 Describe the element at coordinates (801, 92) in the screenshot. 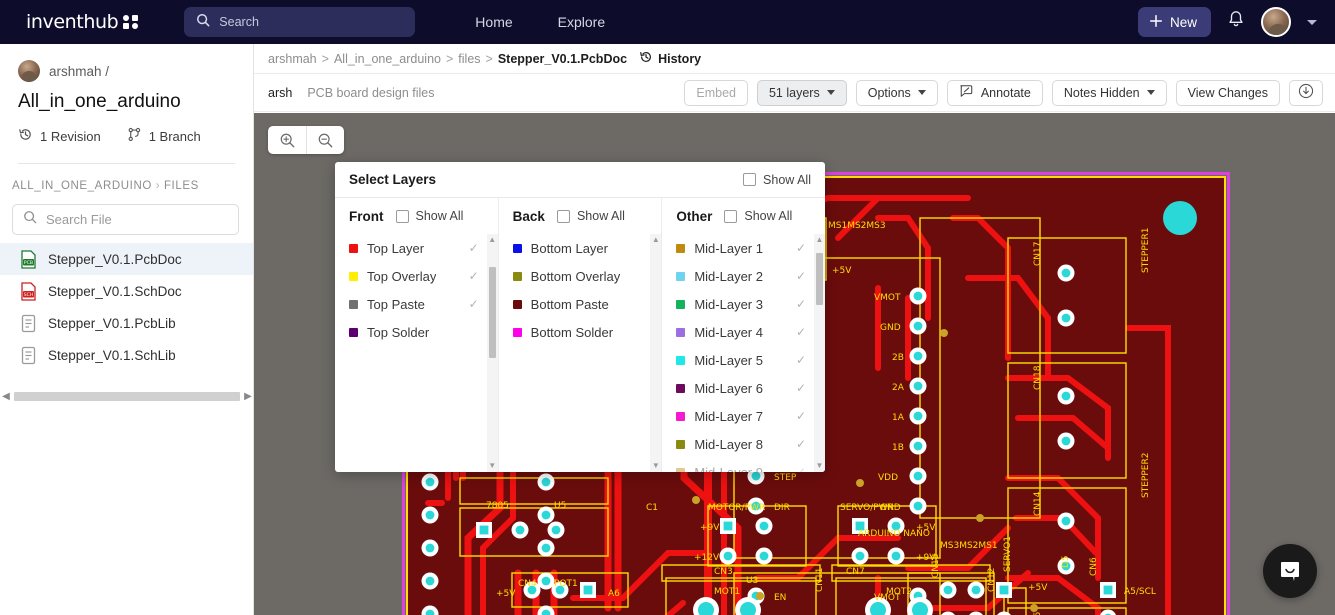

I see `layers-button: 51 layers` at that location.